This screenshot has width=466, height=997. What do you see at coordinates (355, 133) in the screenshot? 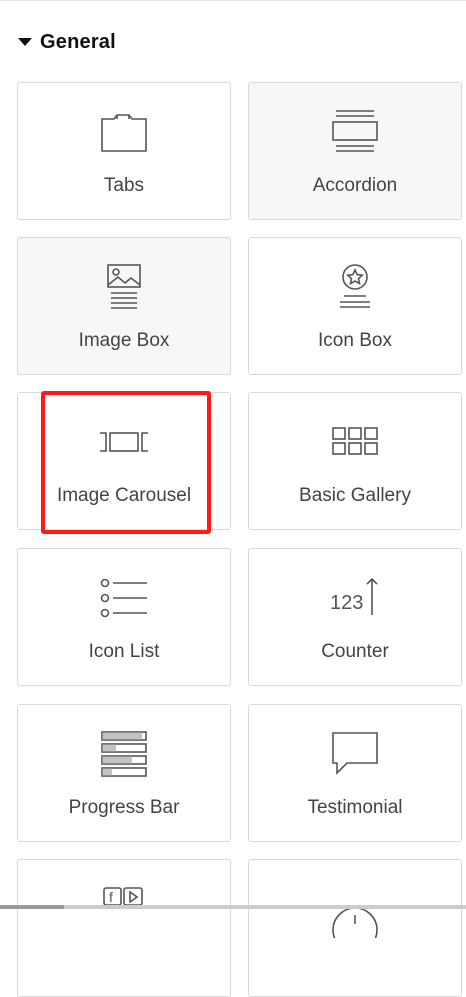
I see `accordion-icon` at bounding box center [355, 133].